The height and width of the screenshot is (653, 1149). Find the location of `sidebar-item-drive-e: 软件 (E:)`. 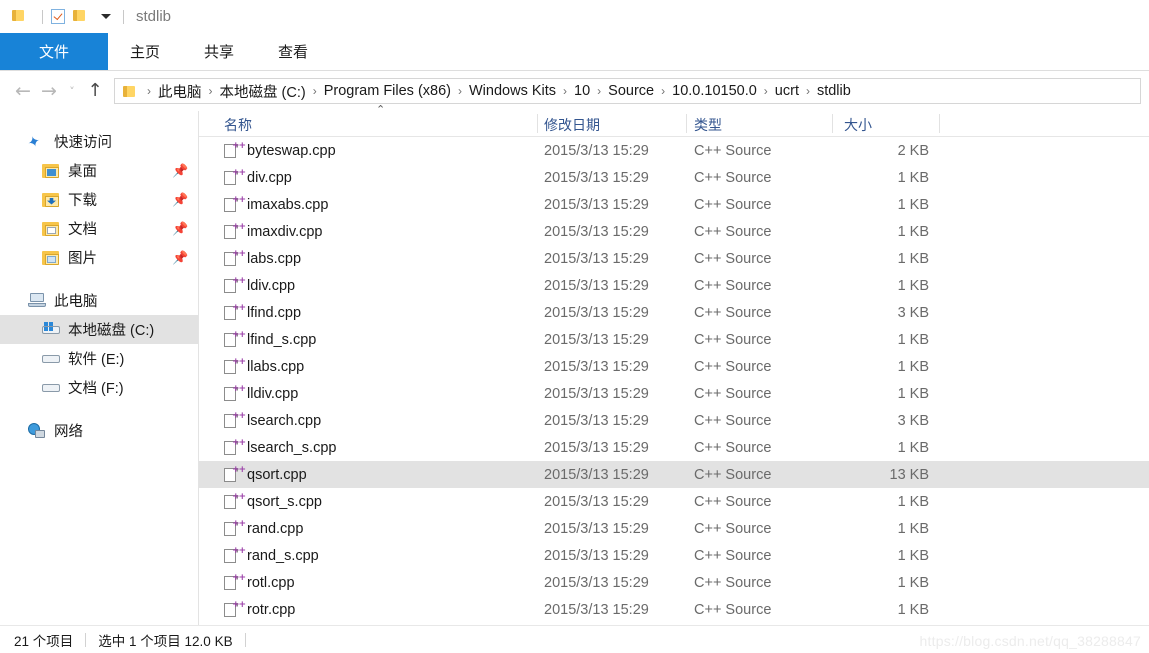

sidebar-item-drive-e: 软件 (E:) is located at coordinates (99, 358).